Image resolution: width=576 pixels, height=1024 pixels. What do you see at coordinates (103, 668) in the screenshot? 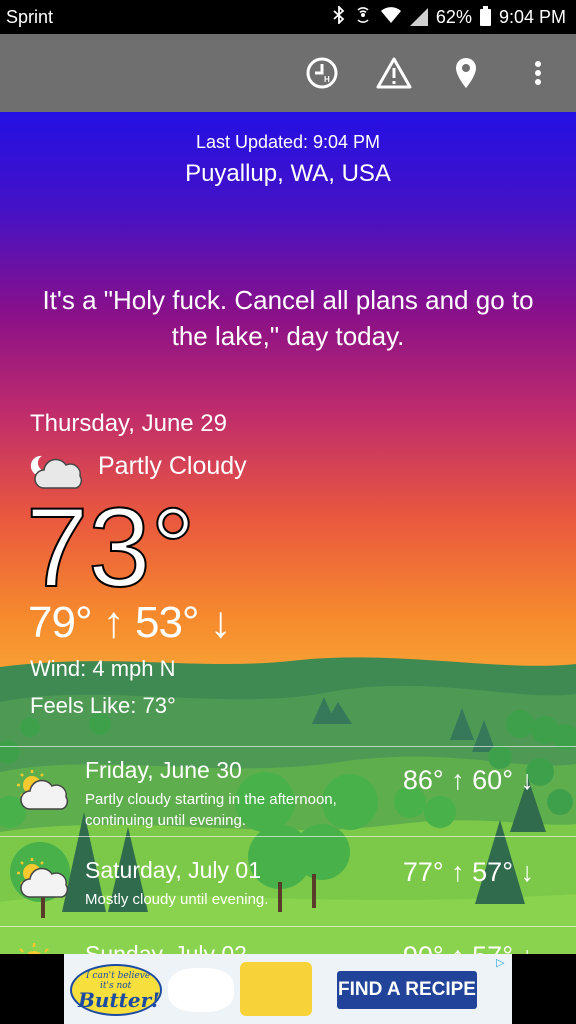
I see `wind-speed: Wind: 4 mph N` at bounding box center [103, 668].